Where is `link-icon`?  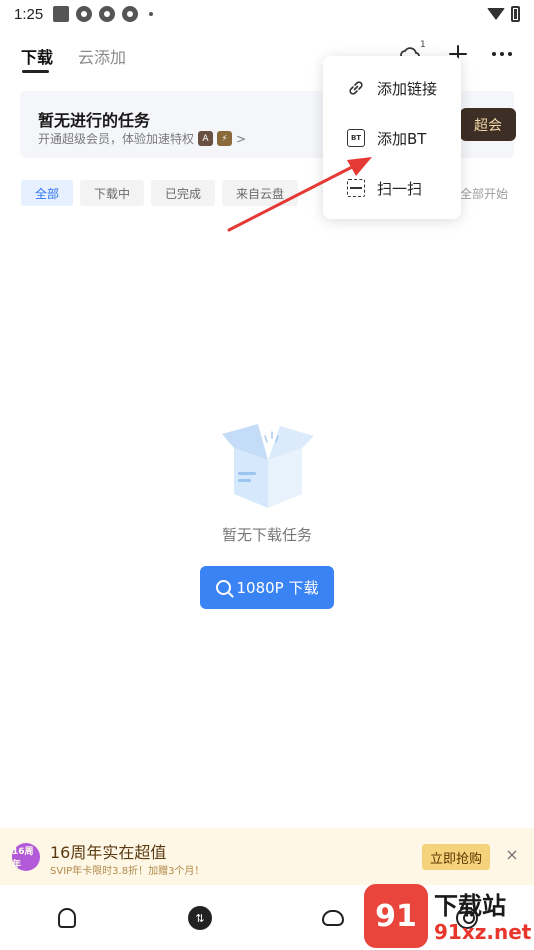 link-icon is located at coordinates (356, 88).